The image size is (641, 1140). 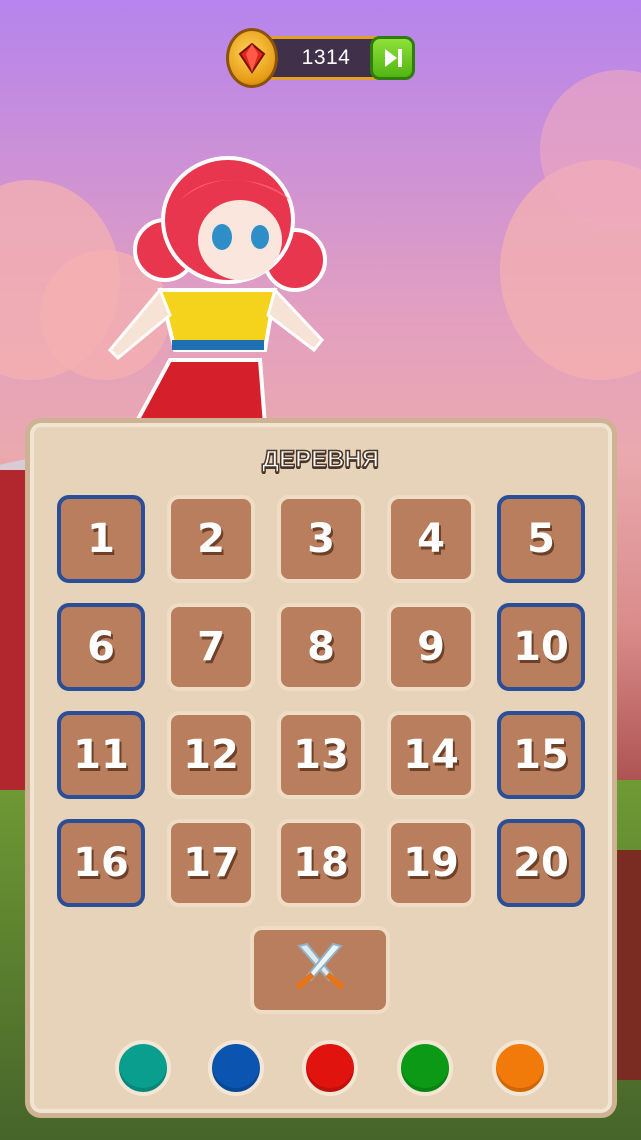 What do you see at coordinates (211, 755) in the screenshot?
I see `level-button: 12` at bounding box center [211, 755].